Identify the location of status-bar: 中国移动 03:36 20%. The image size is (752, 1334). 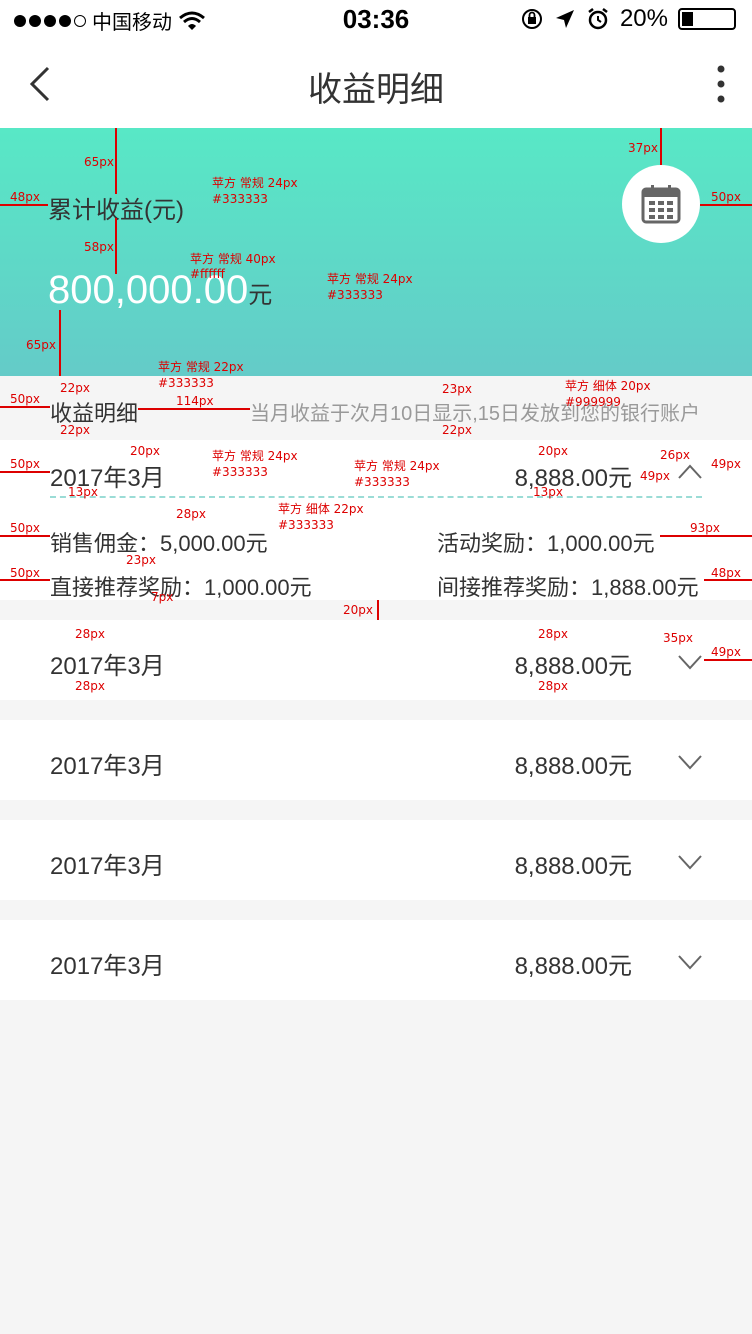
(376, 20).